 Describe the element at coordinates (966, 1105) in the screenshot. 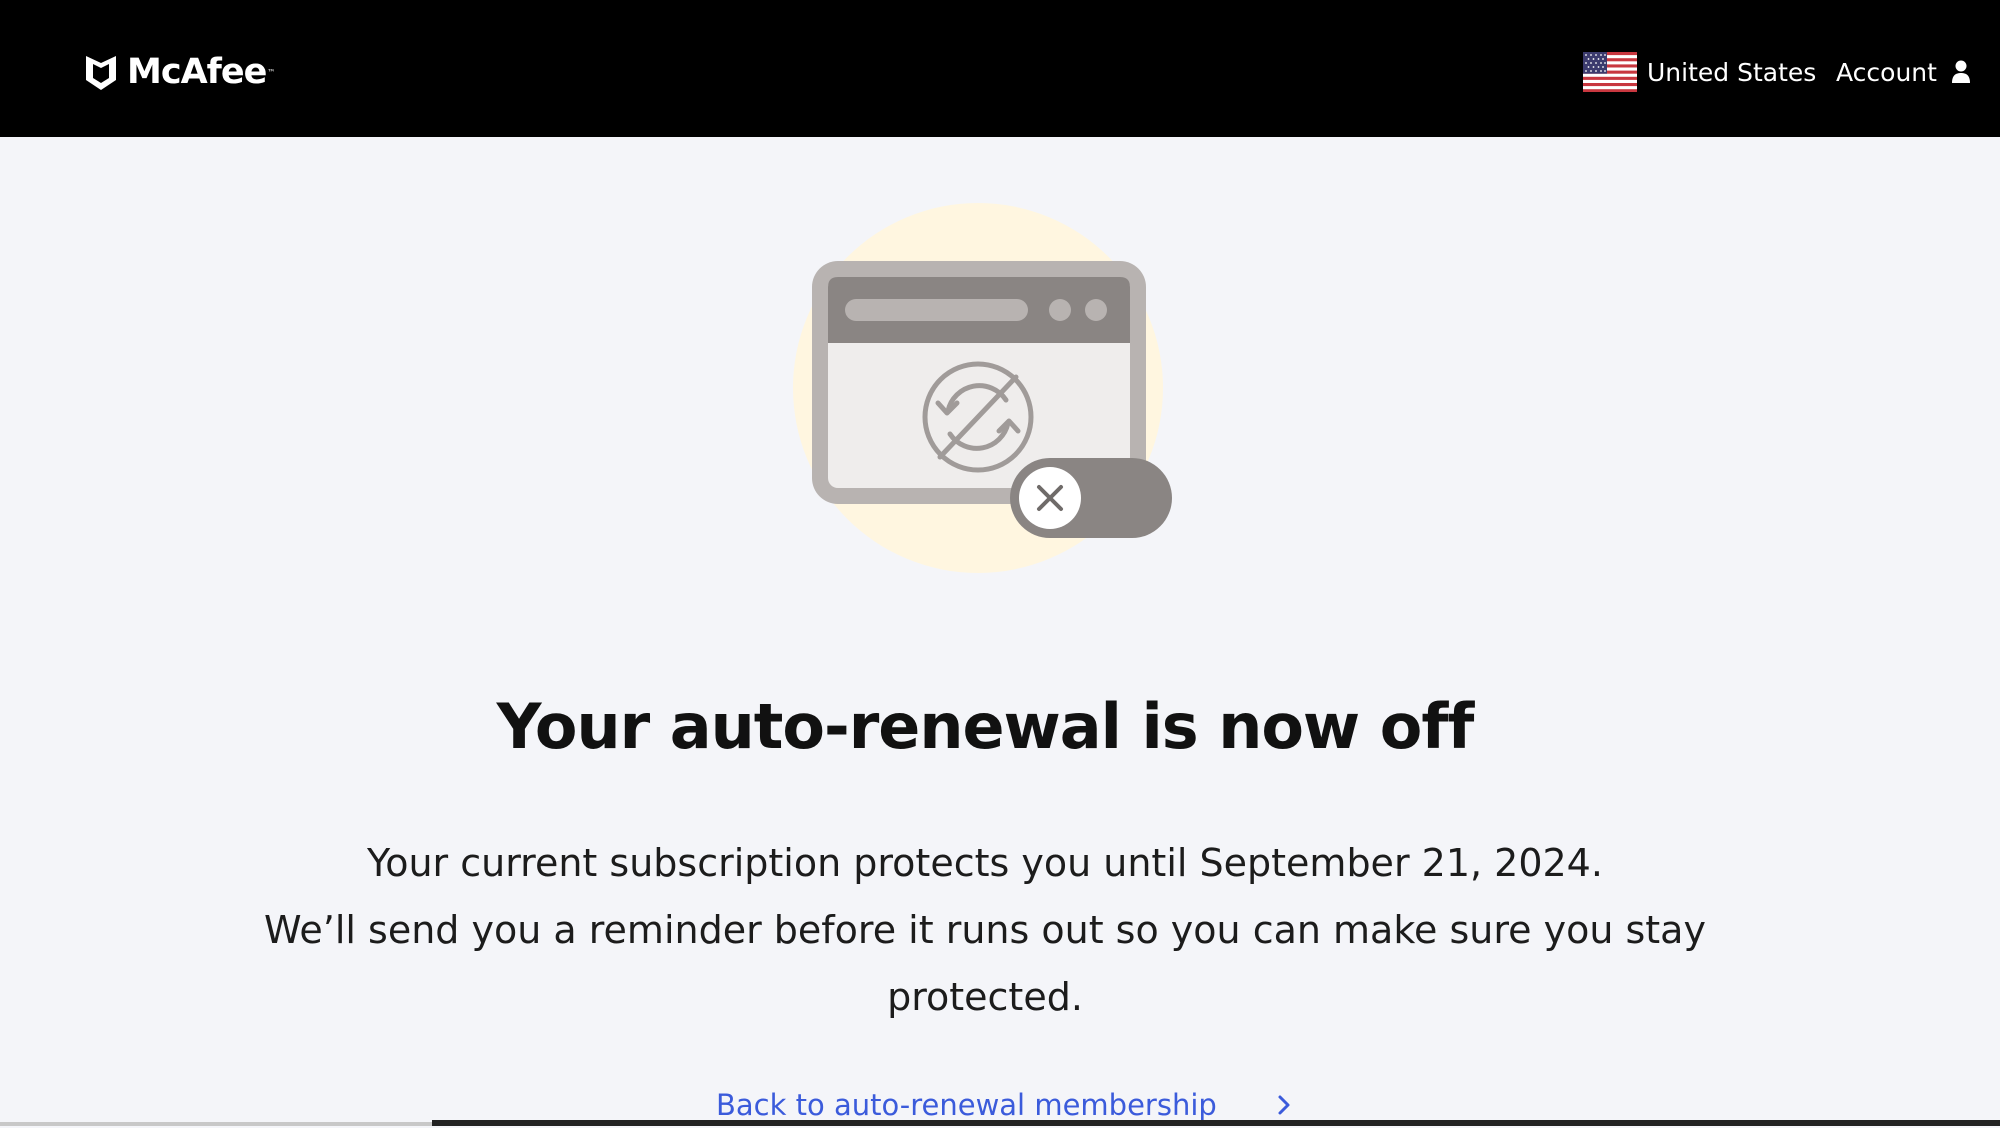

I see `back-link-label: Back to auto-renewal membership` at that location.